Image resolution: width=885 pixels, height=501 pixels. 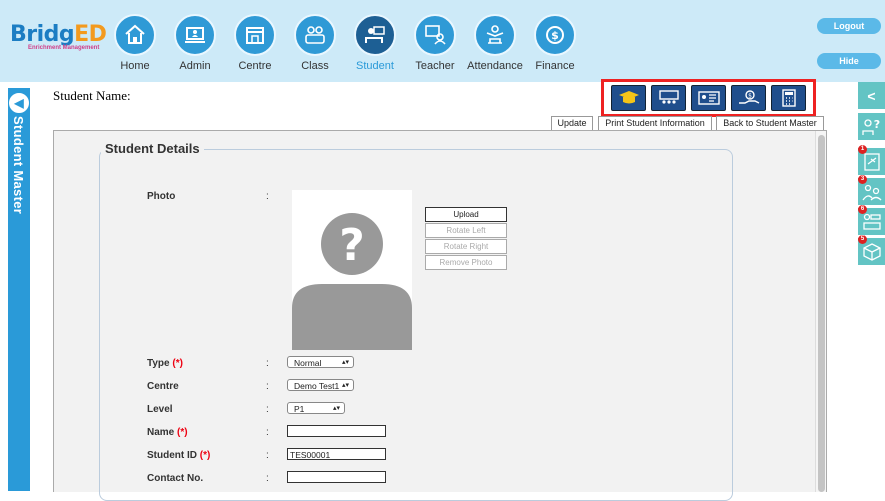 What do you see at coordinates (655, 123) in the screenshot?
I see `print-student-information-button: Print Student Information` at bounding box center [655, 123].